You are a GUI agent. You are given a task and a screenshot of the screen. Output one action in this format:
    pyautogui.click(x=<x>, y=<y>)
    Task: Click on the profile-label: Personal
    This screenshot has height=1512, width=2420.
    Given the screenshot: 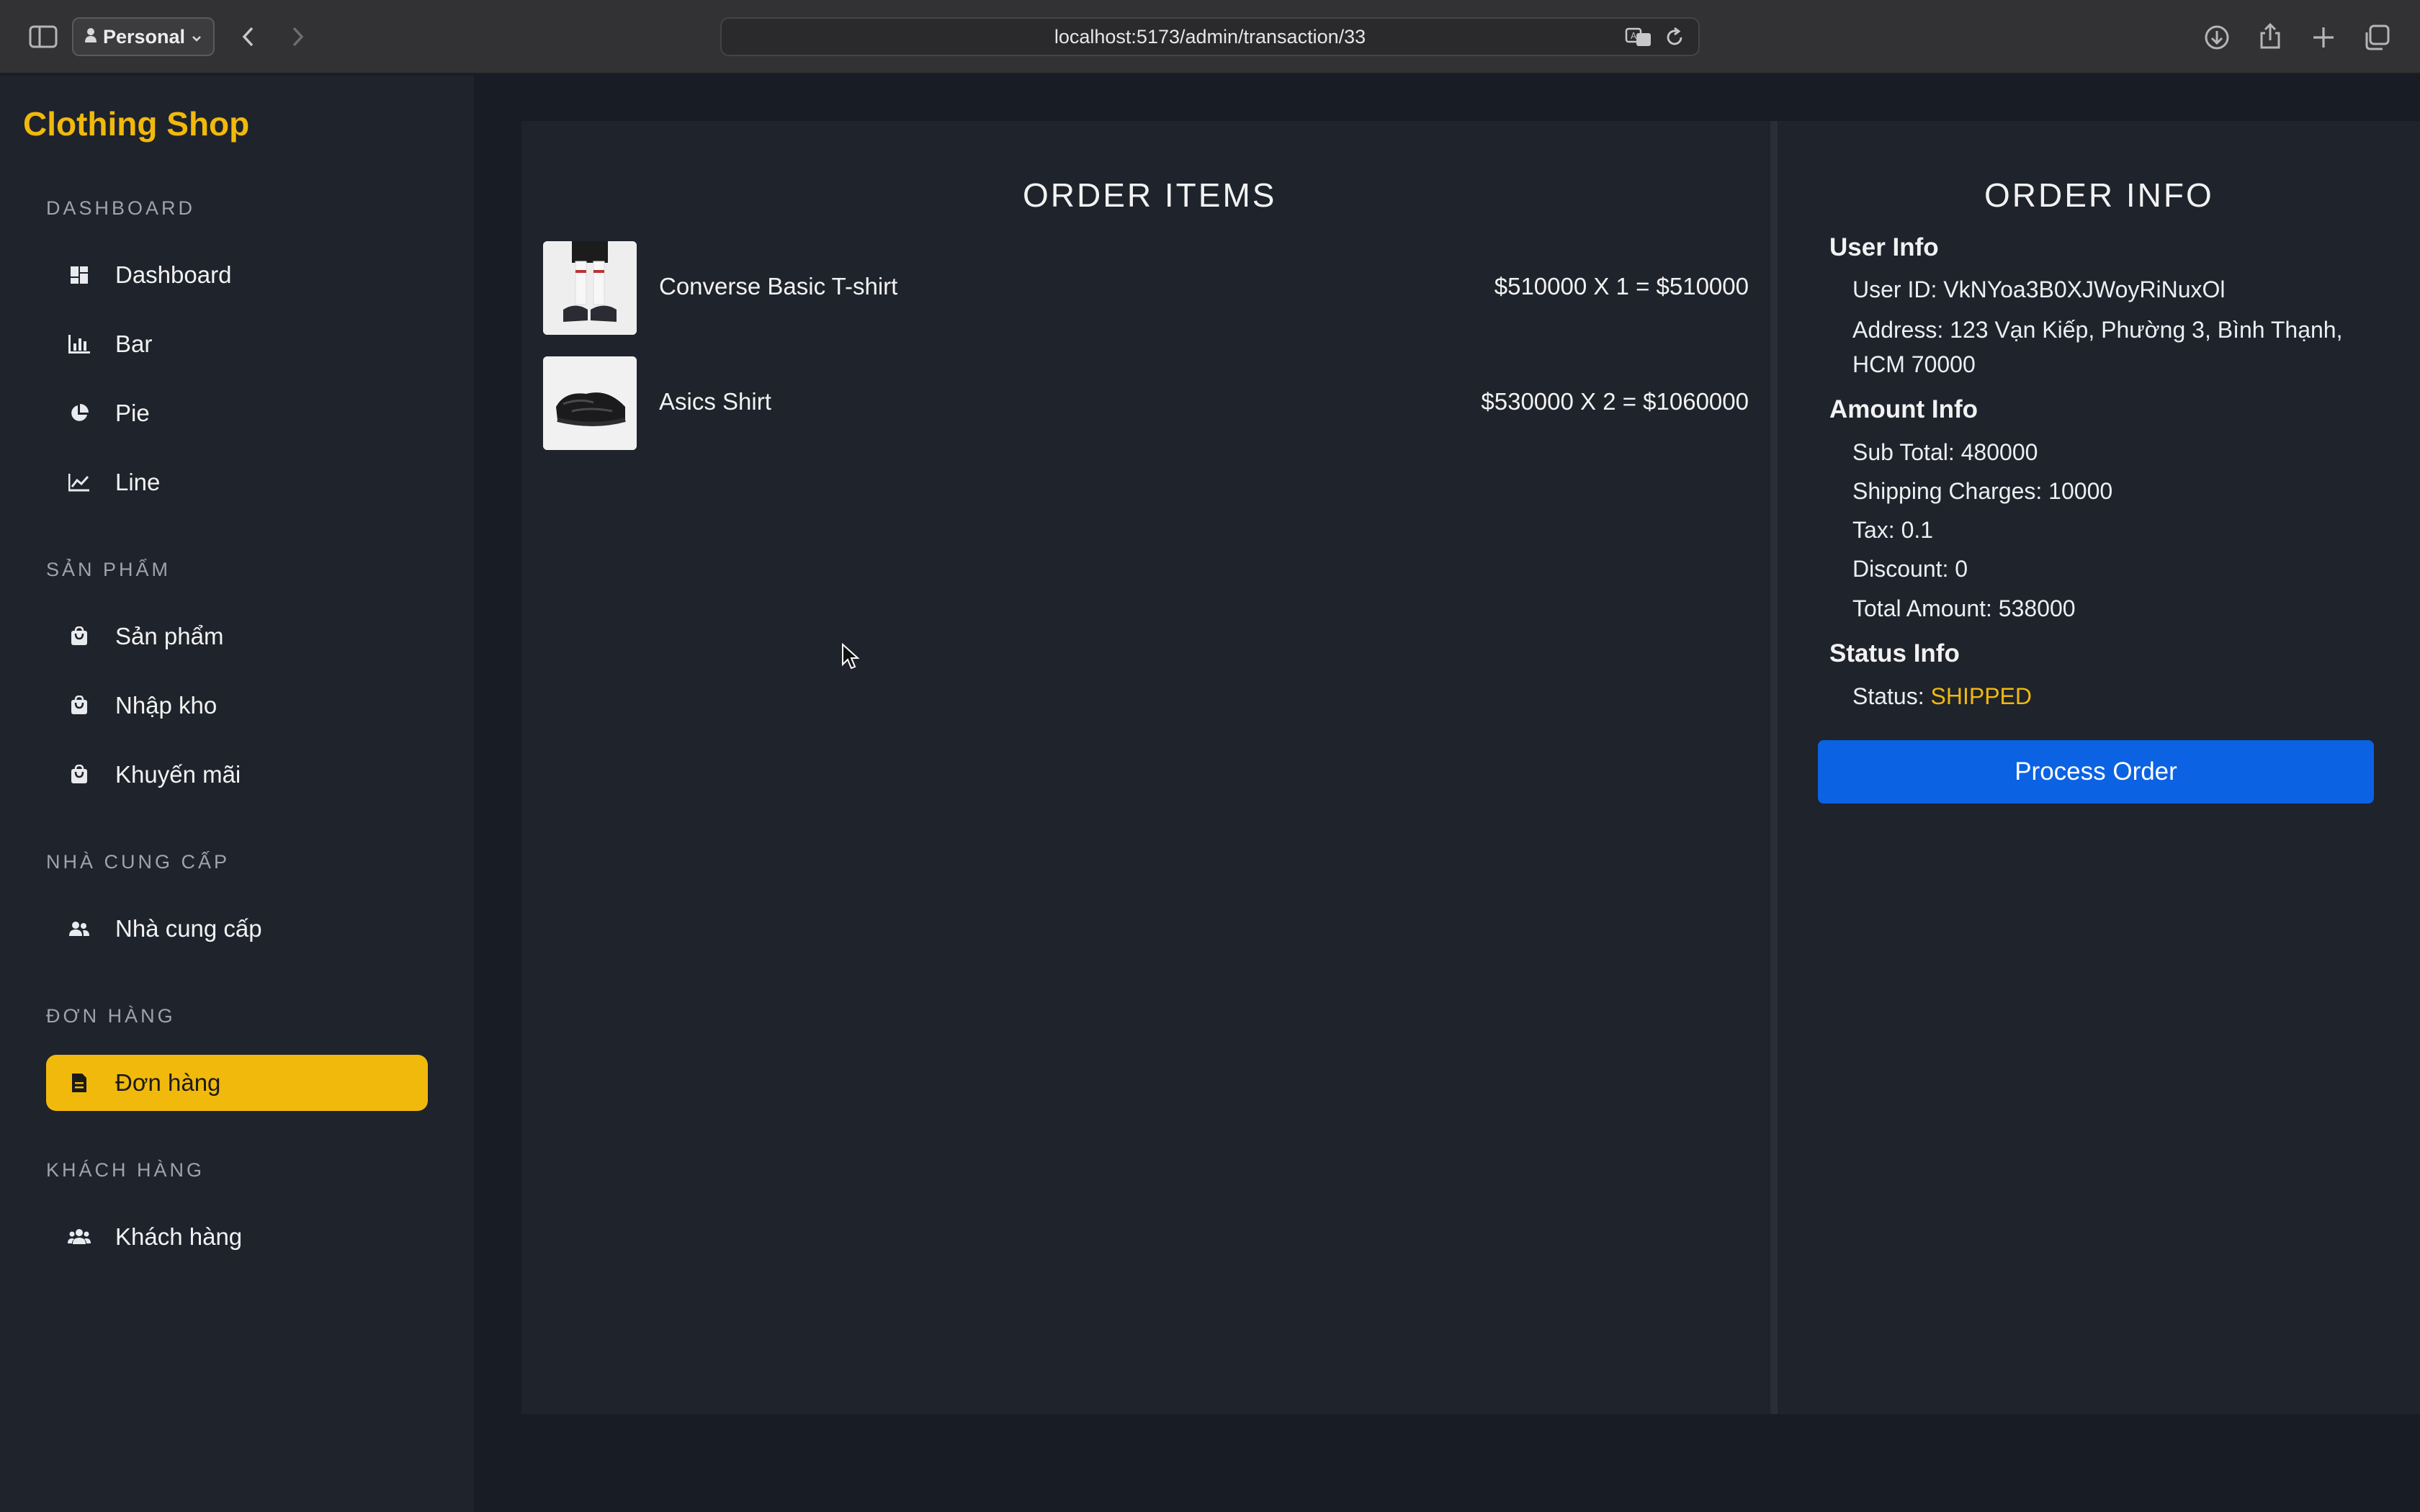 What is the action you would take?
    pyautogui.click(x=144, y=36)
    